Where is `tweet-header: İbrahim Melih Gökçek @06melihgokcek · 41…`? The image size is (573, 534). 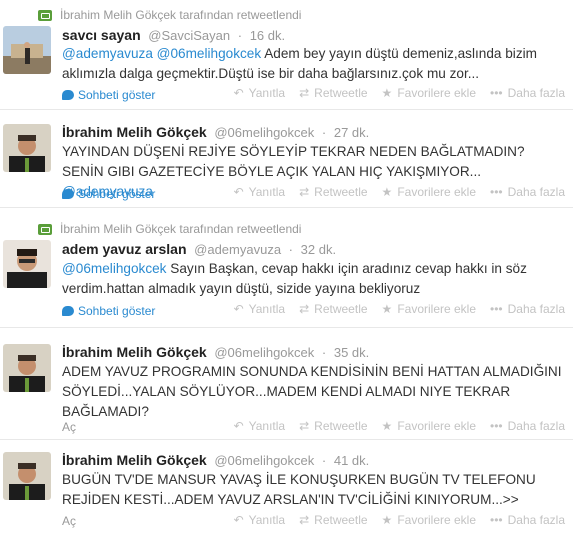 tweet-header: İbrahim Melih Gökçek @06melihgokcek · 41… is located at coordinates (215, 460).